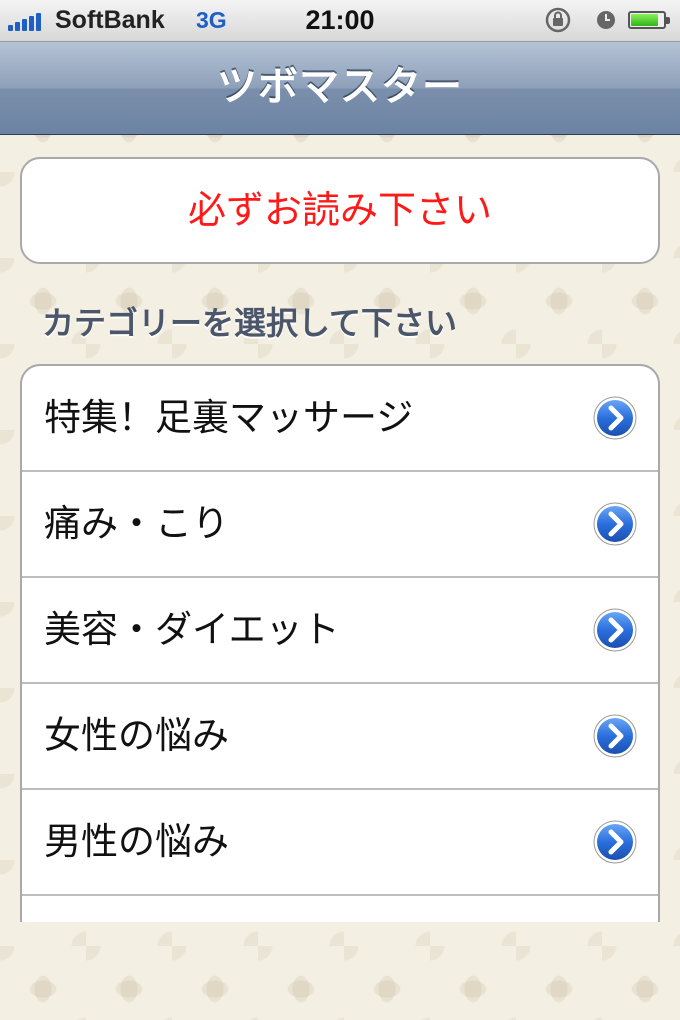  Describe the element at coordinates (340, 909) in the screenshot. I see `category-item-partial` at that location.